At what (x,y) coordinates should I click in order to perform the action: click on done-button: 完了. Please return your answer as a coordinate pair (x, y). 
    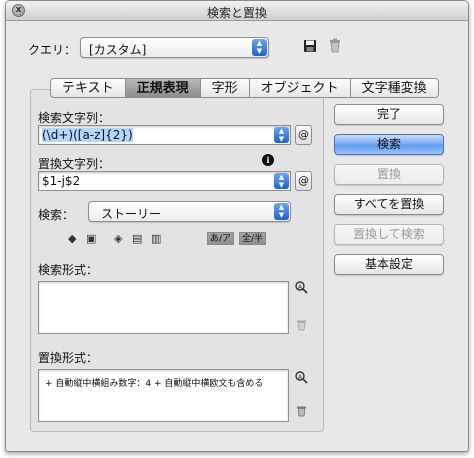
    Looking at the image, I should click on (389, 114).